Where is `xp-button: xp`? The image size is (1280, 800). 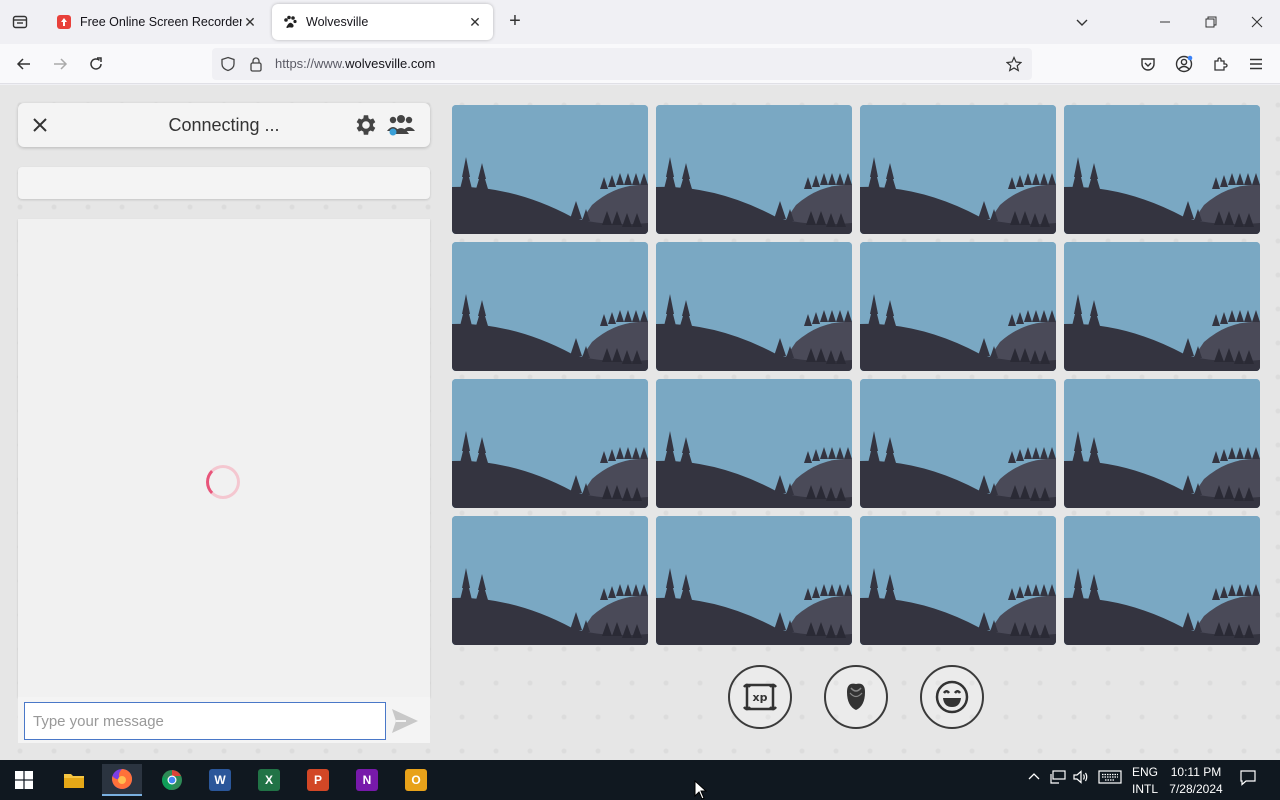
xp-button: xp is located at coordinates (760, 697).